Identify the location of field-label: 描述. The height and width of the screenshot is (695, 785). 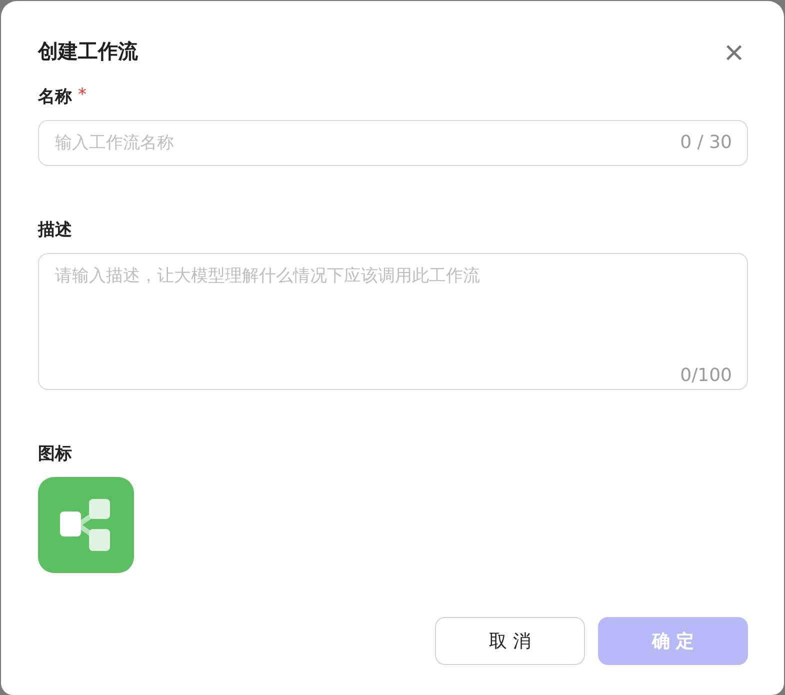
(55, 230).